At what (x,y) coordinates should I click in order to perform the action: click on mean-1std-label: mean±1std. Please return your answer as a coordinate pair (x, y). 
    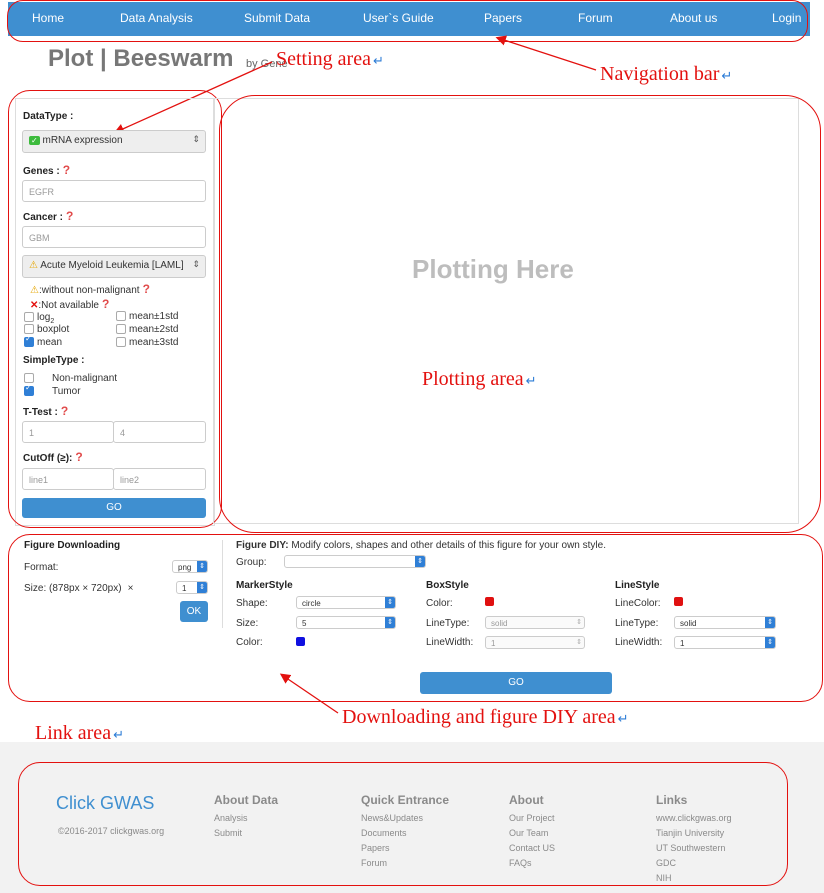
    Looking at the image, I should click on (154, 316).